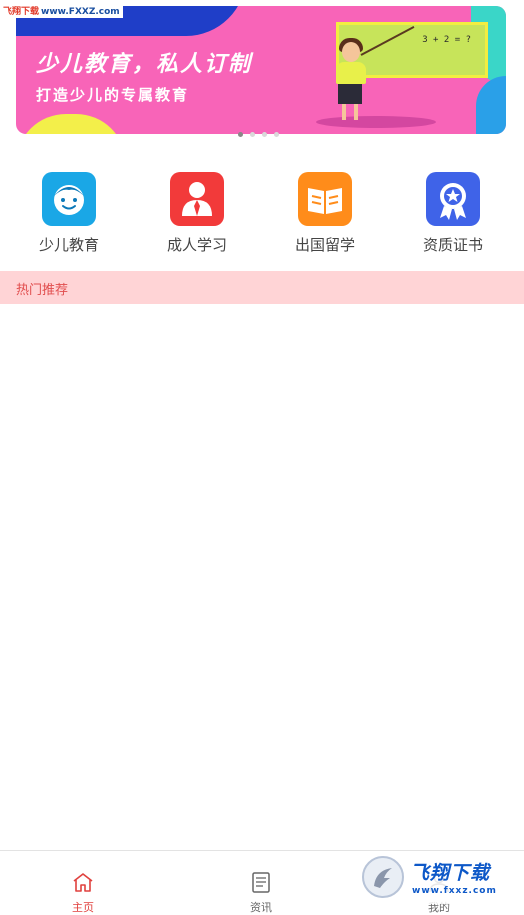 This screenshot has width=524, height=915. I want to click on banner-carousel: 少儿教育，私人订制 打造少儿的专属教育 3 + 2 = ?, so click(261, 70).